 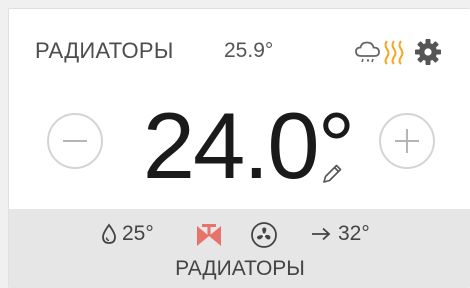 I want to click on valve-icon, so click(x=209, y=235).